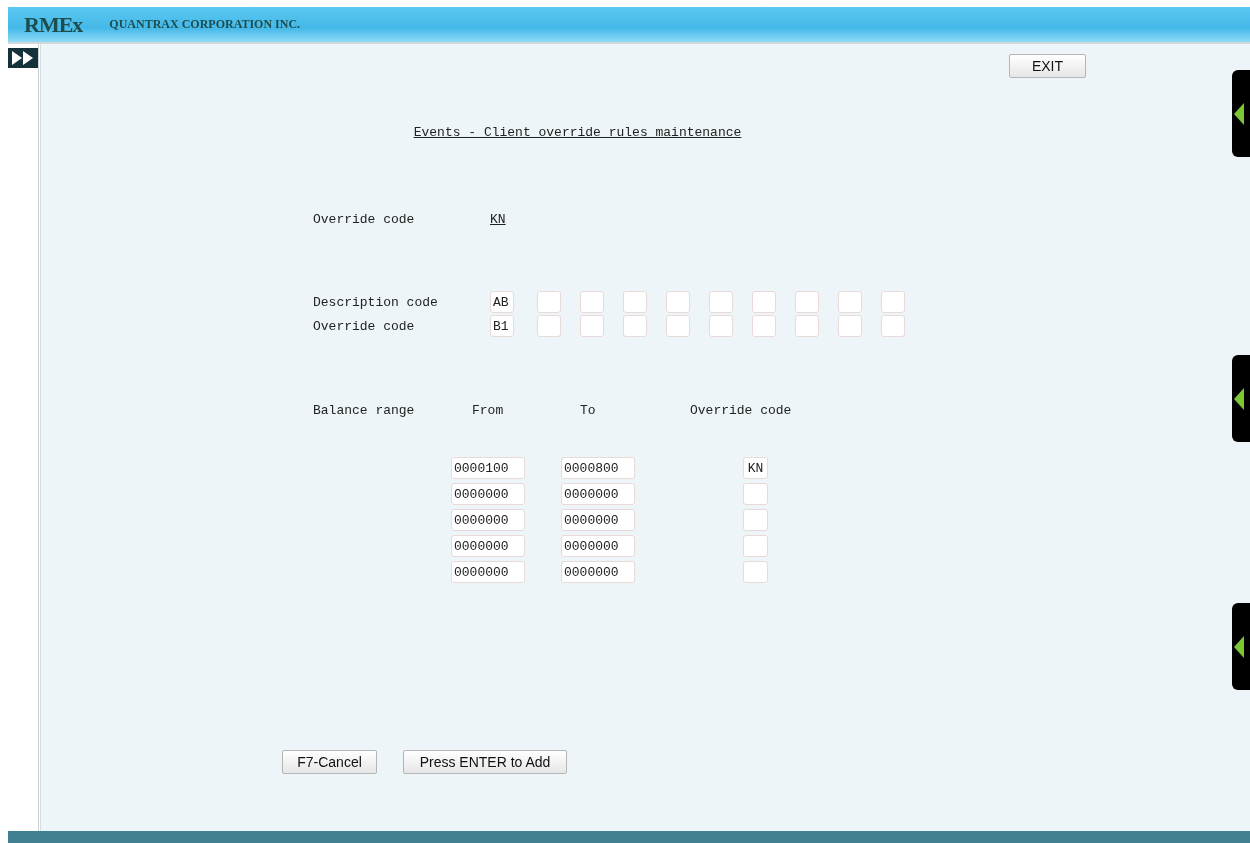 The width and height of the screenshot is (1250, 843). I want to click on field-label: Description code, so click(376, 302).